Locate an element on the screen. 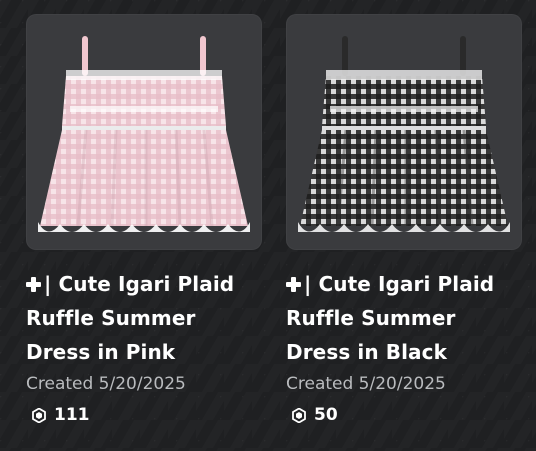  price-value: 50 is located at coordinates (326, 415).